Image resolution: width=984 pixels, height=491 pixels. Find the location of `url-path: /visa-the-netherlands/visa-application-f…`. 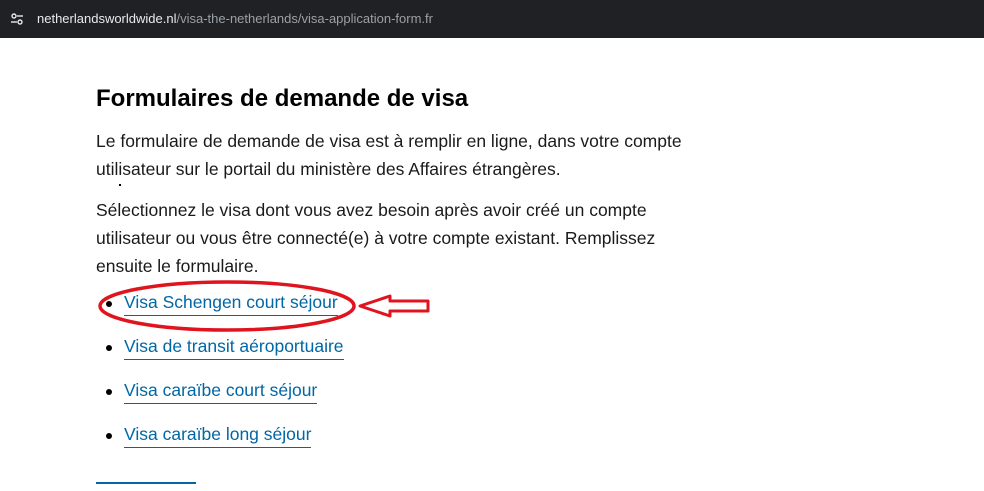

url-path: /visa-the-netherlands/visa-application-f… is located at coordinates (304, 18).